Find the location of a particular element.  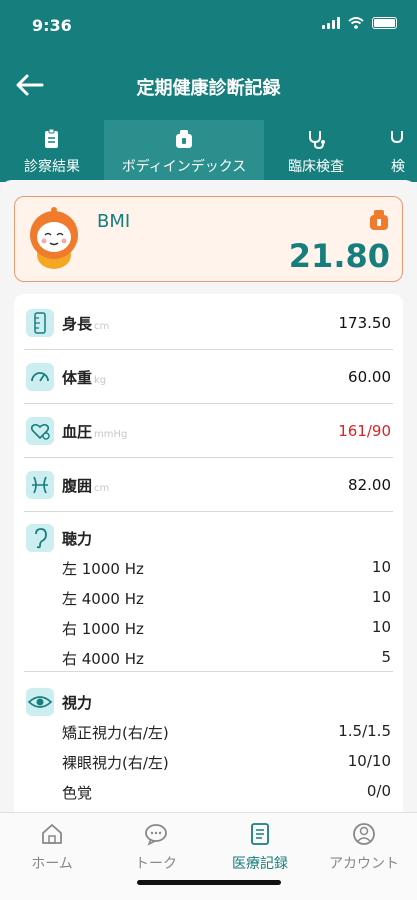

tab-label: 診察結果 is located at coordinates (52, 167).